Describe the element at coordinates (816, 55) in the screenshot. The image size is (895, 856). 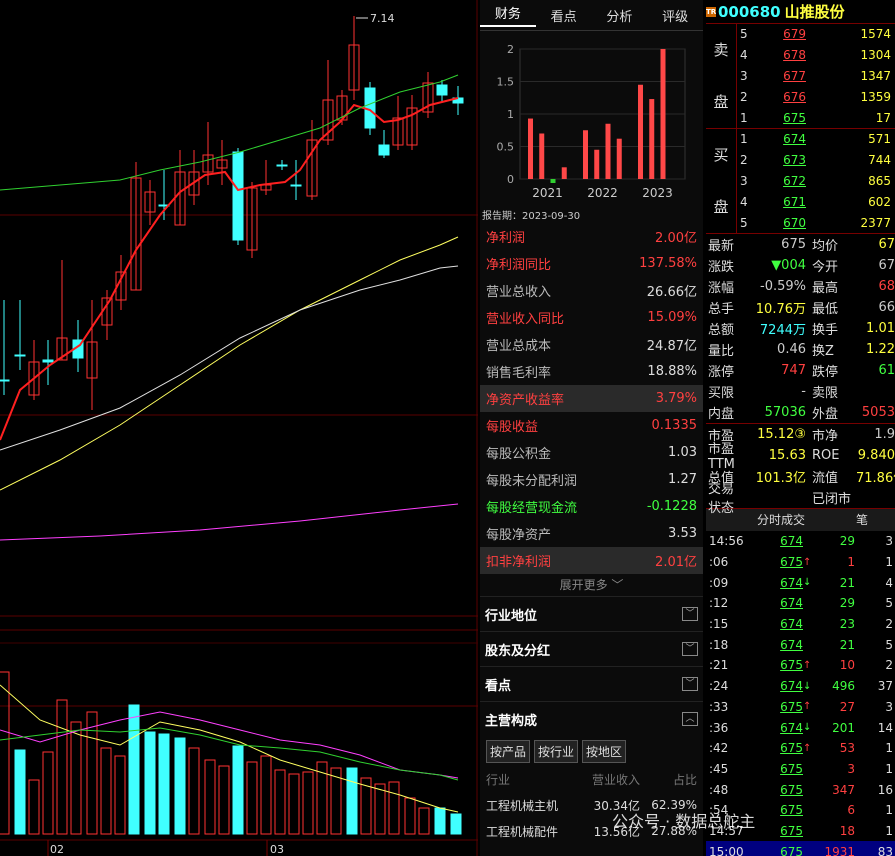
I see `sell-level-row: 4 678 1304` at that location.